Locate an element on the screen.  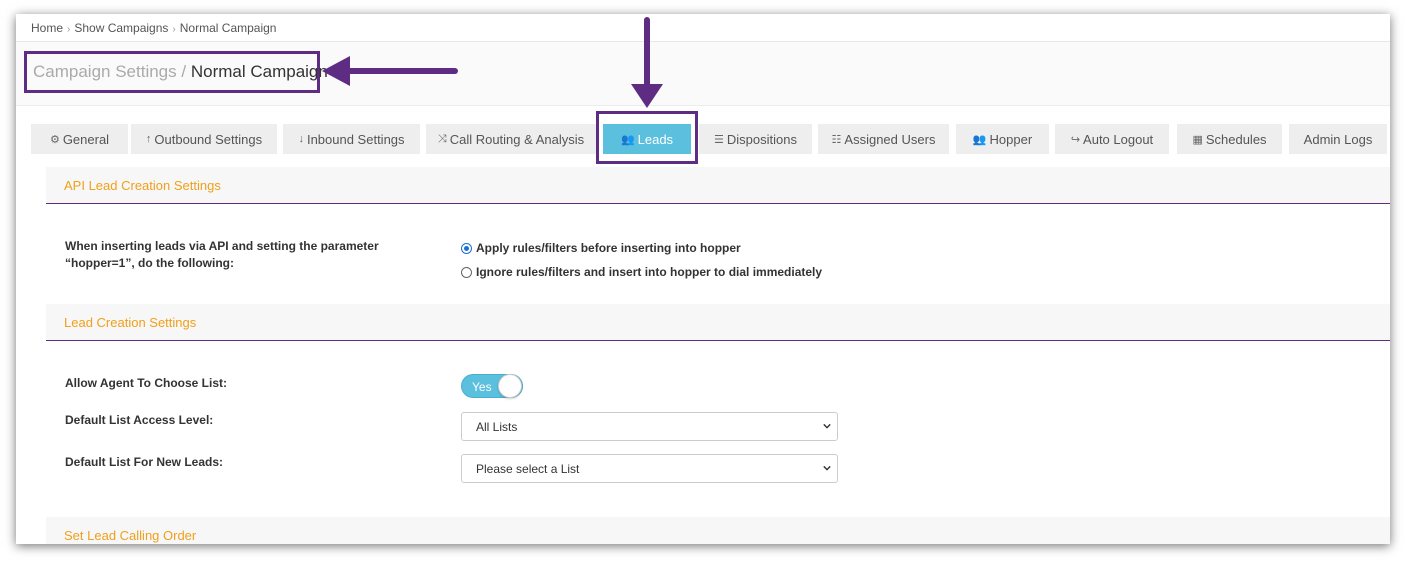
tab-schedules: ▦ Schedules is located at coordinates (1229, 139).